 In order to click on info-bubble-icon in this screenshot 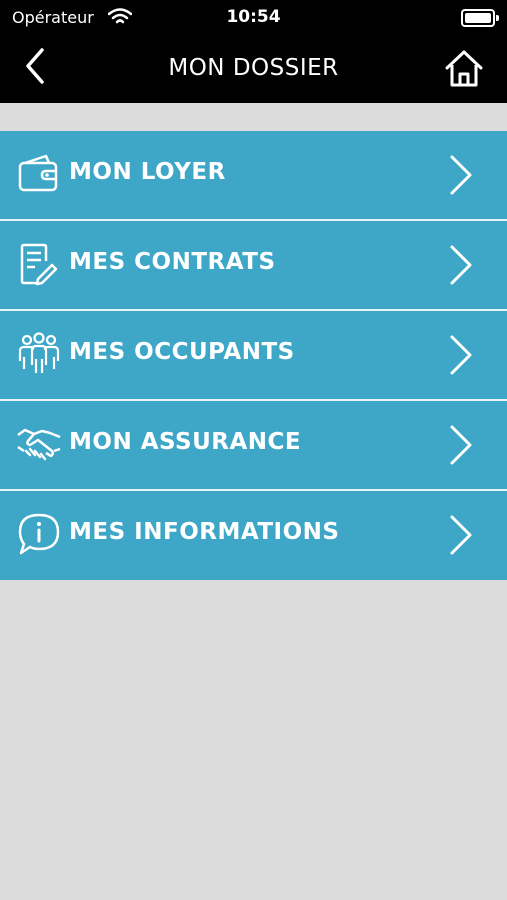, I will do `click(39, 534)`.